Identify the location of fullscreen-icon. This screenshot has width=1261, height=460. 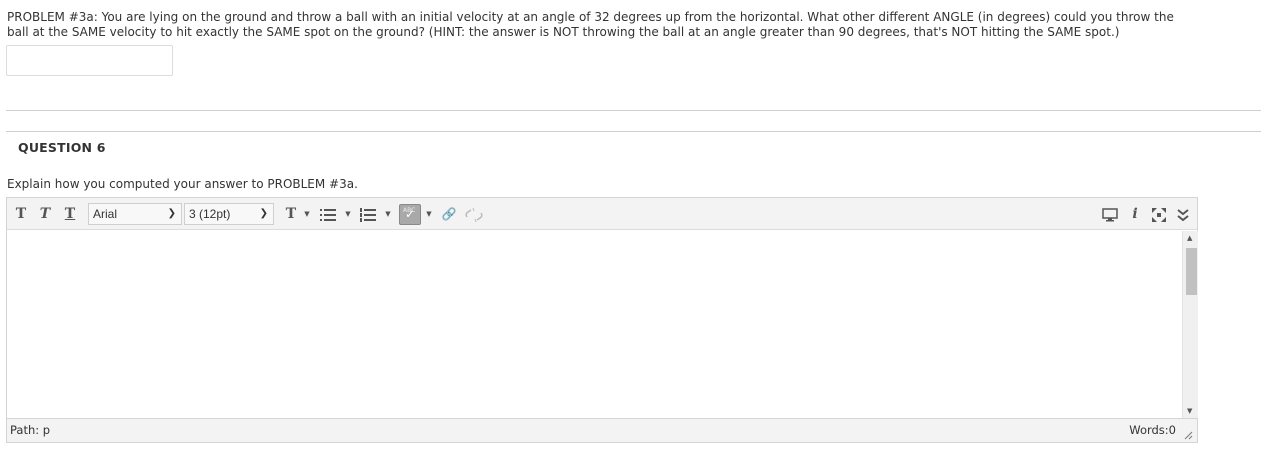
(1159, 215).